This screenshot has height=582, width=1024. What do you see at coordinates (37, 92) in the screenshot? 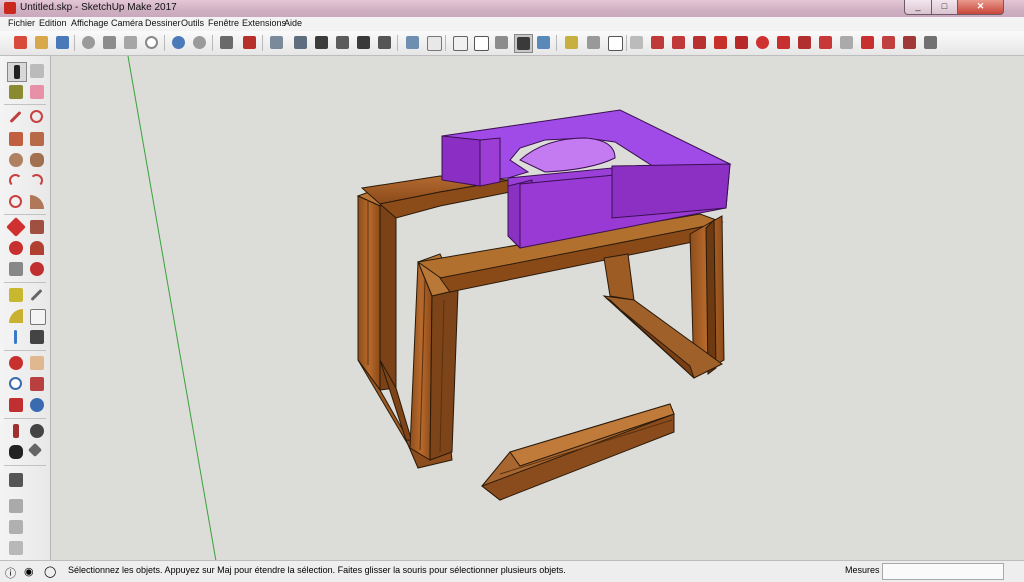
I see `eraser-icon` at bounding box center [37, 92].